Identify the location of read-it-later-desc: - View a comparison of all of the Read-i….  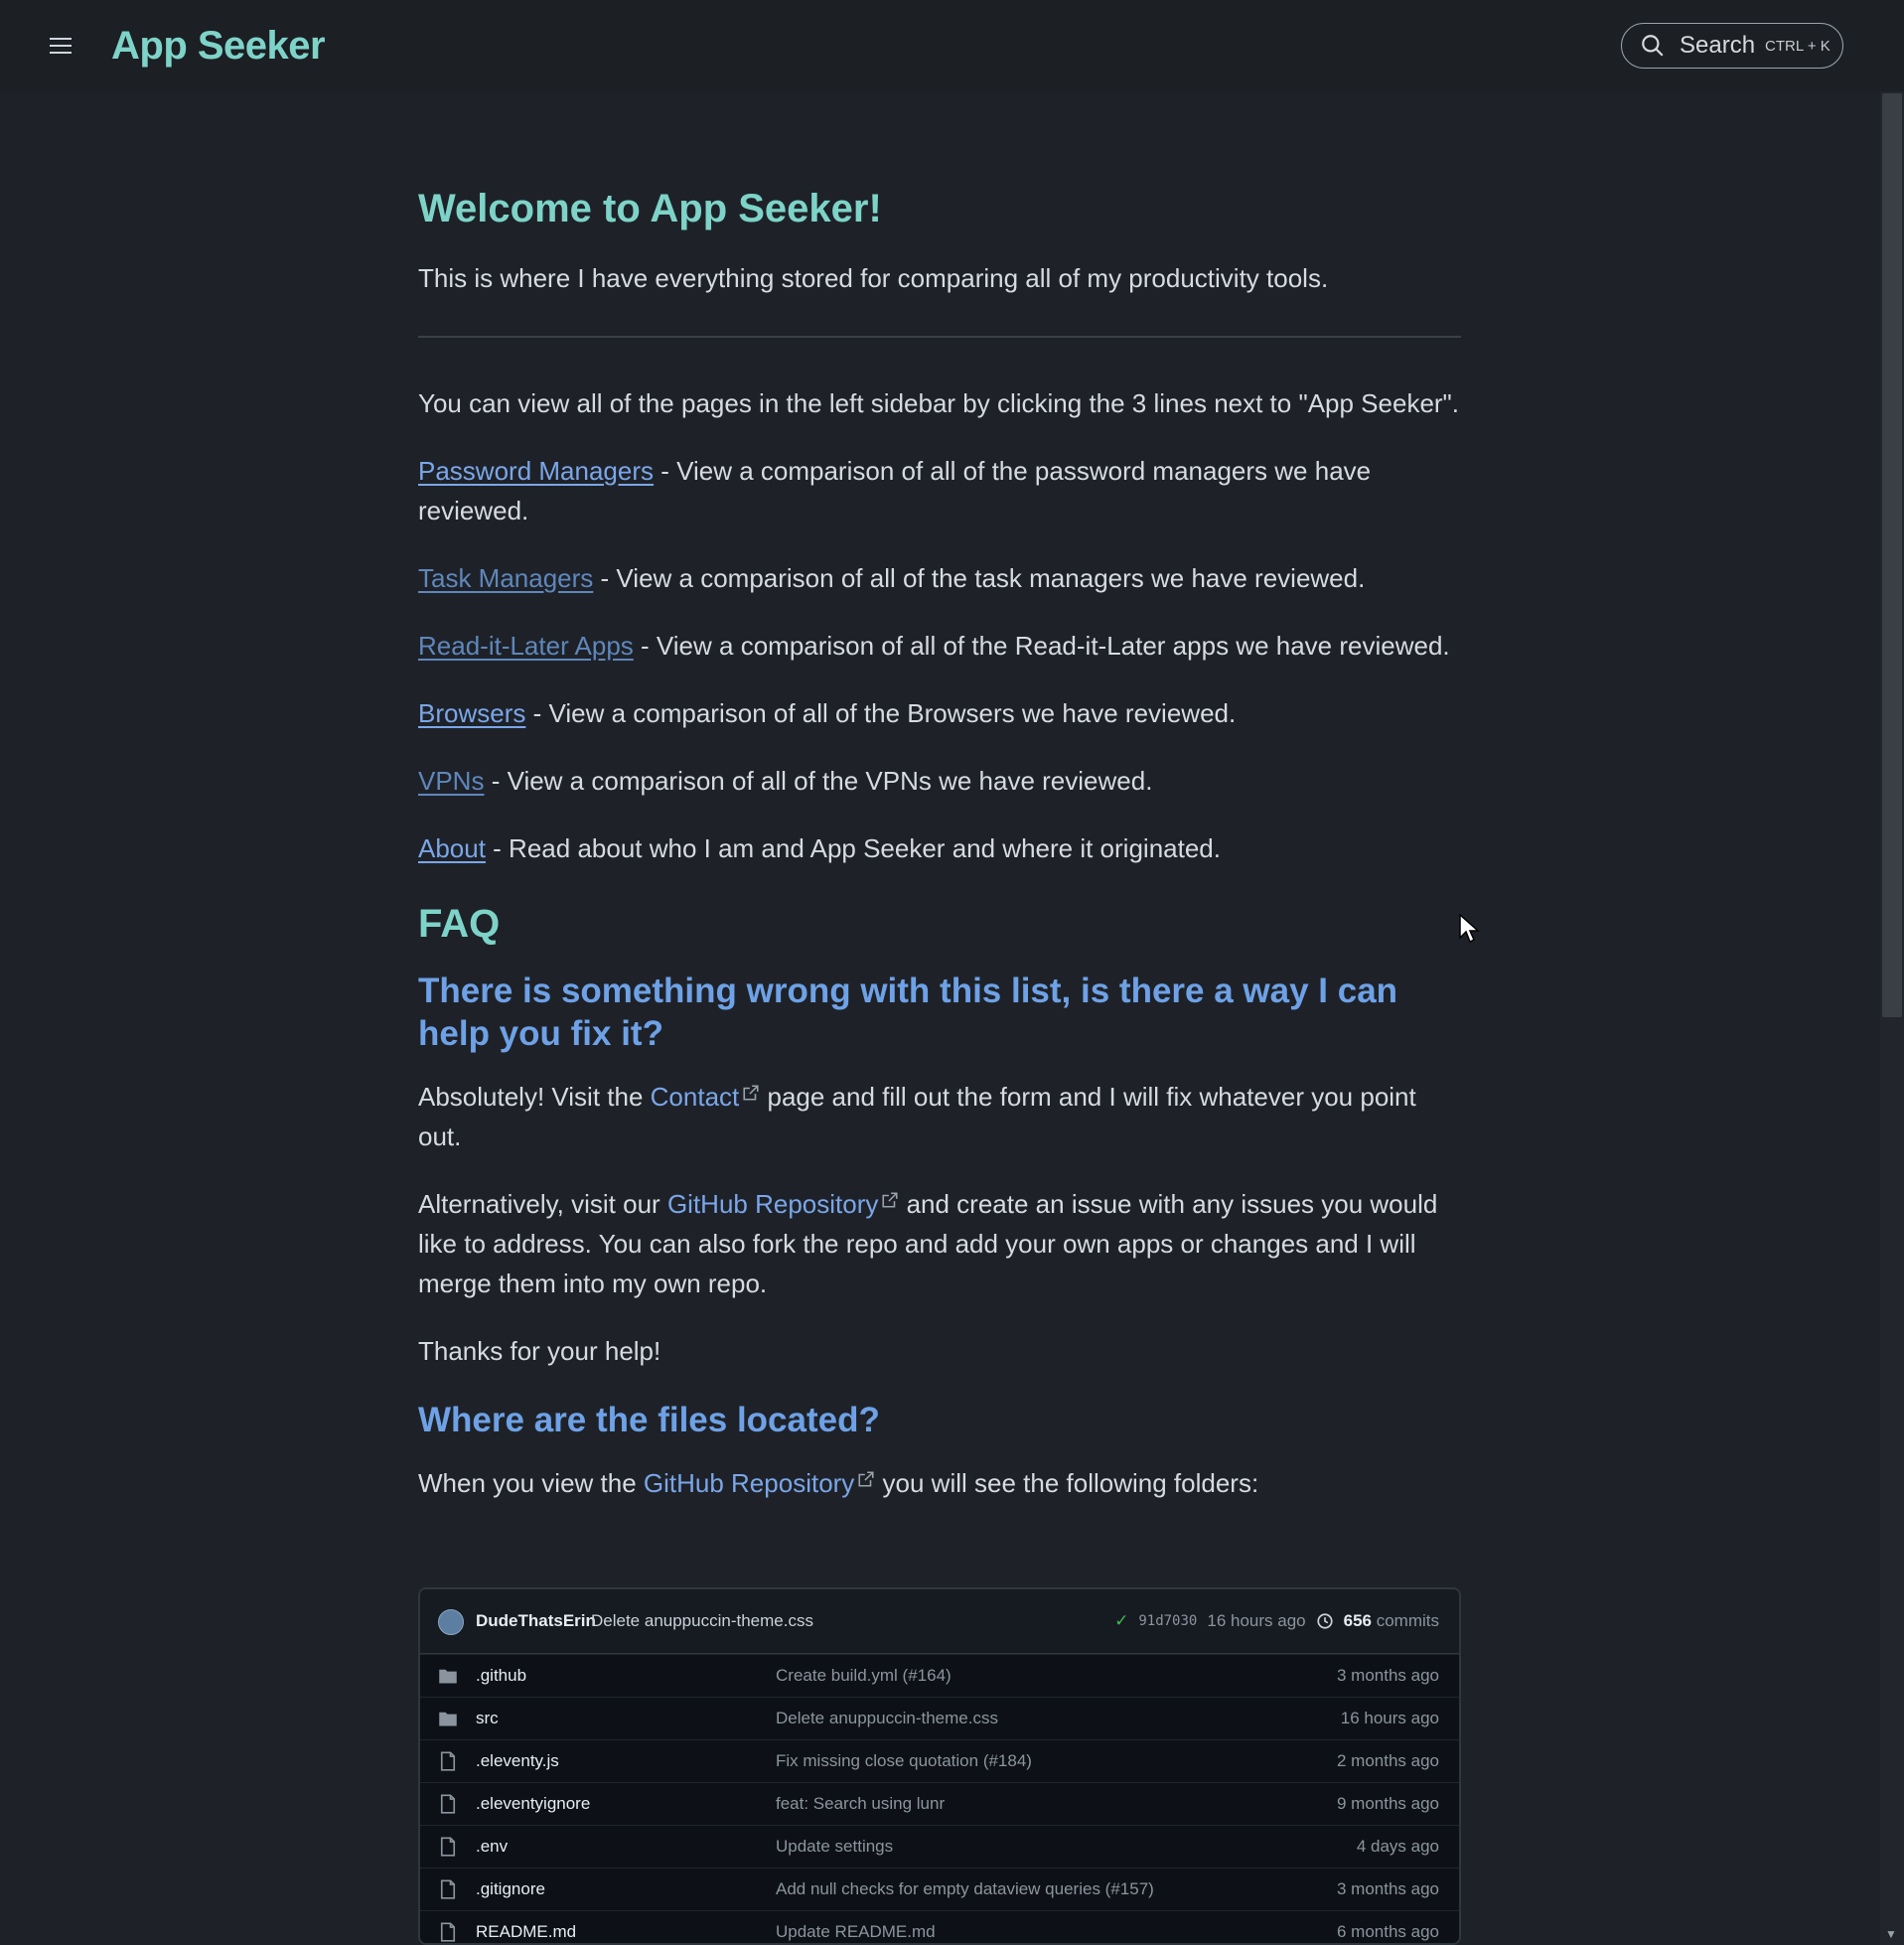
(1041, 646).